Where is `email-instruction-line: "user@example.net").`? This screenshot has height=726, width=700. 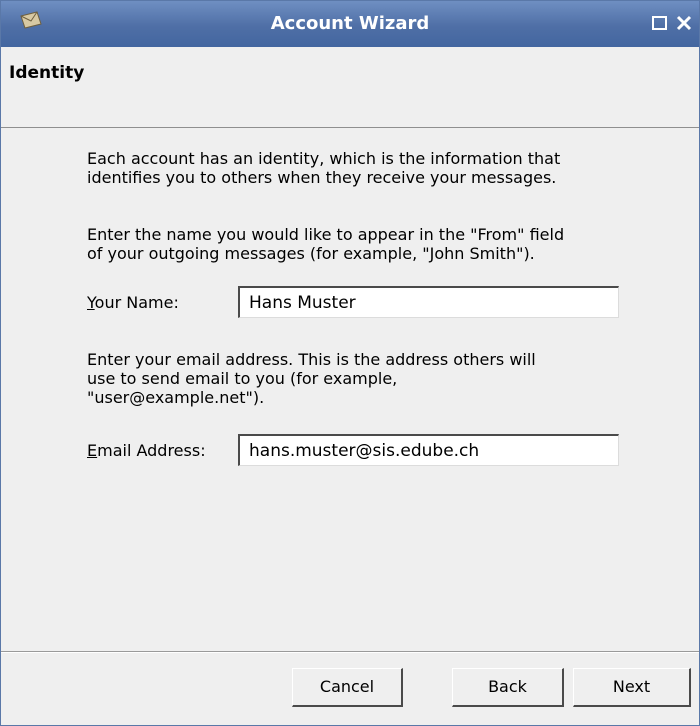 email-instruction-line: "user@example.net"). is located at coordinates (176, 397).